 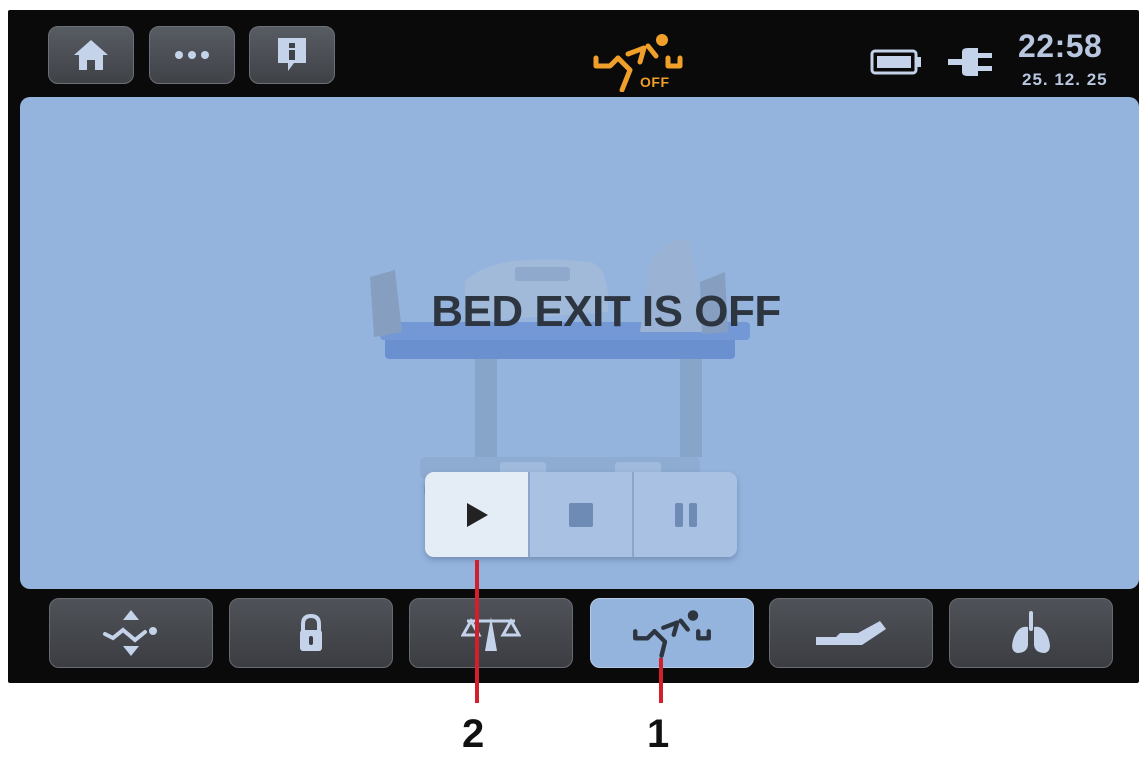 I want to click on scale-icon, so click(x=491, y=634).